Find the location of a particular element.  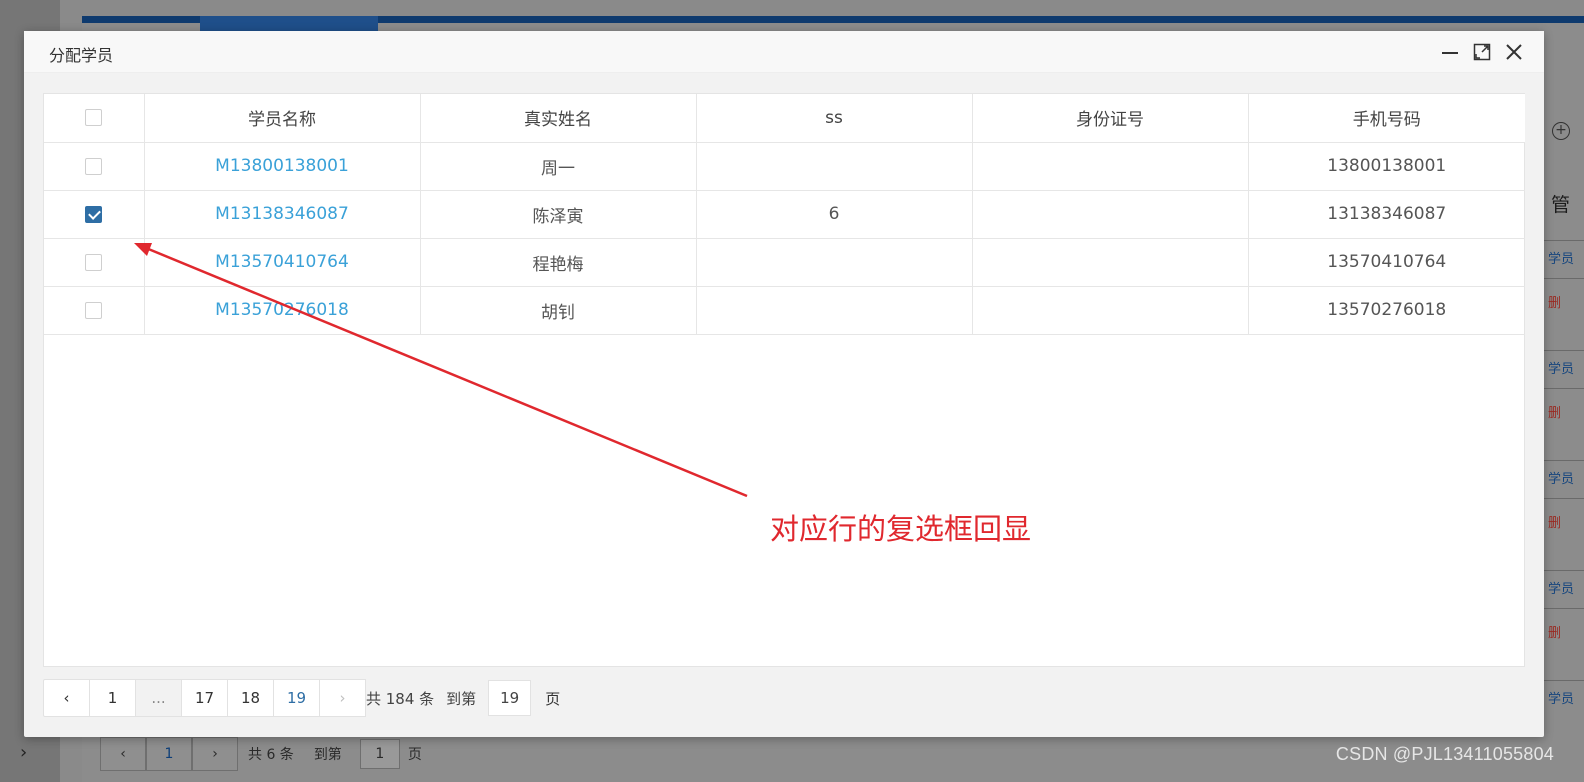

table-row: M13570410764 程艳梅 13570410764 is located at coordinates (784, 262).